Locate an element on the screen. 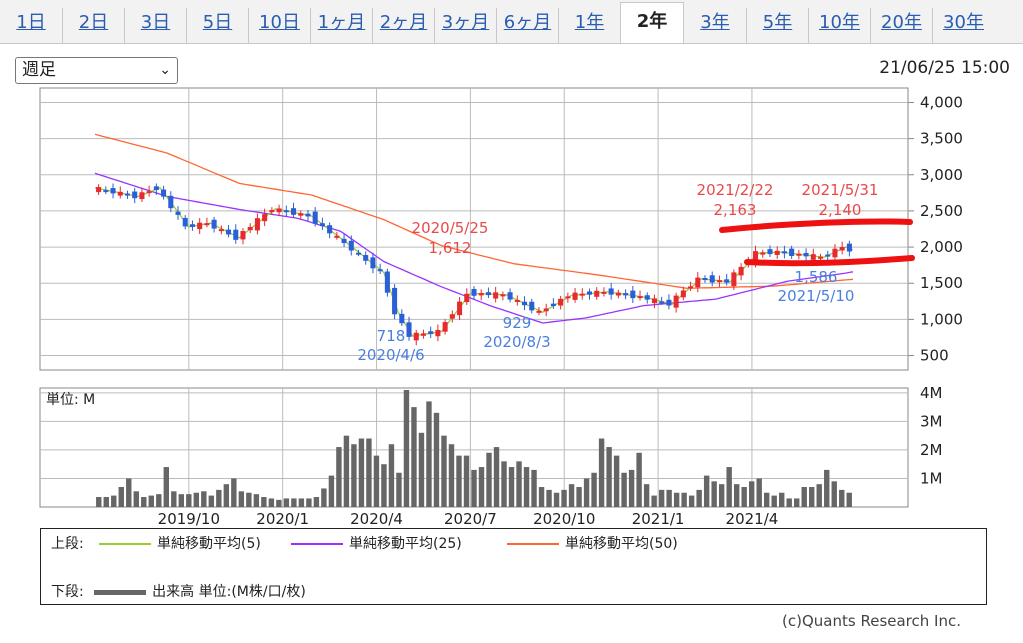  legend-ma5-label: 単純移動平均(5) is located at coordinates (209, 544).